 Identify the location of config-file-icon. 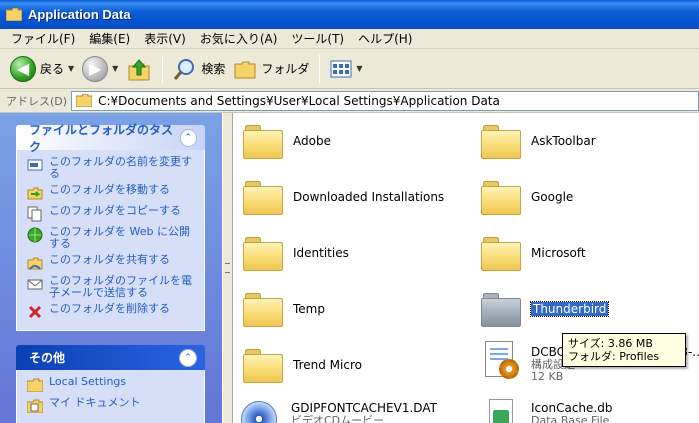
(501, 361).